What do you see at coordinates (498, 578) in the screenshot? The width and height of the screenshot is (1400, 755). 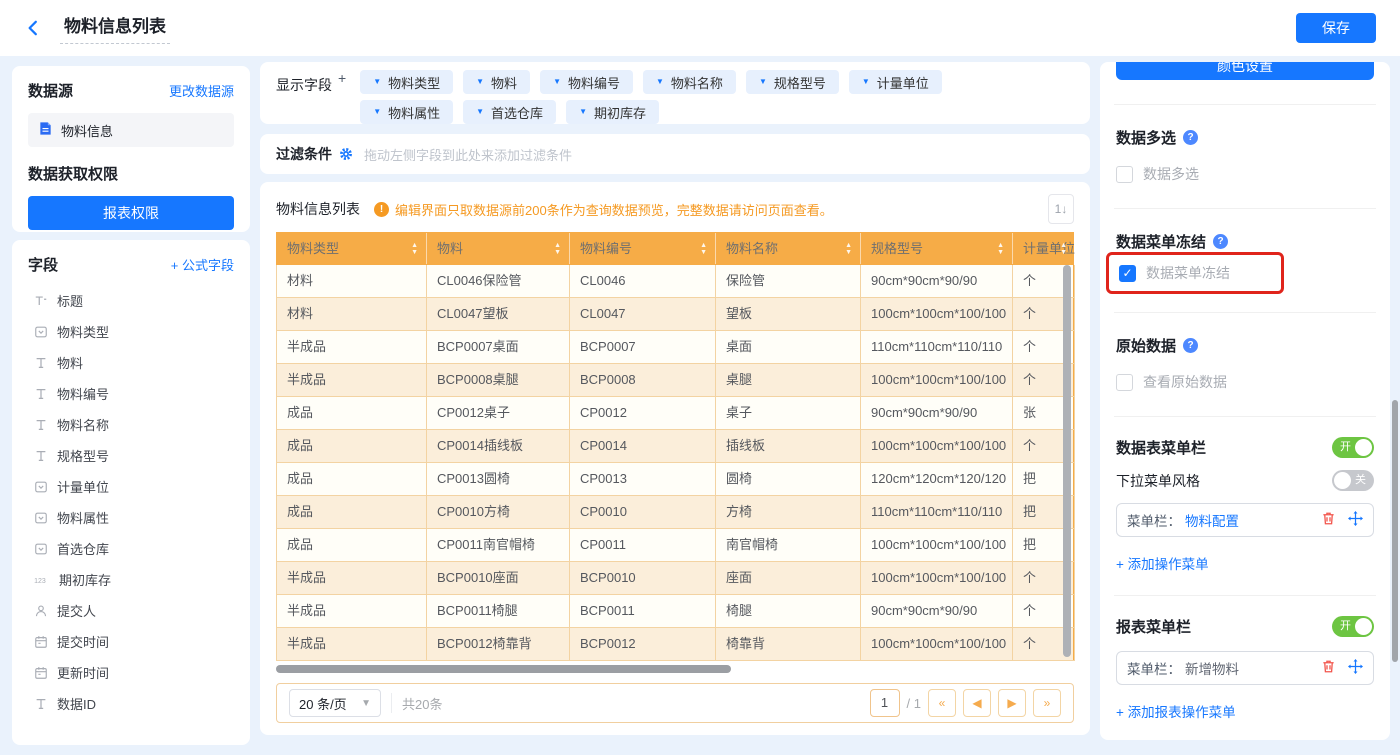 I see `table-cell: BCP0010座面` at bounding box center [498, 578].